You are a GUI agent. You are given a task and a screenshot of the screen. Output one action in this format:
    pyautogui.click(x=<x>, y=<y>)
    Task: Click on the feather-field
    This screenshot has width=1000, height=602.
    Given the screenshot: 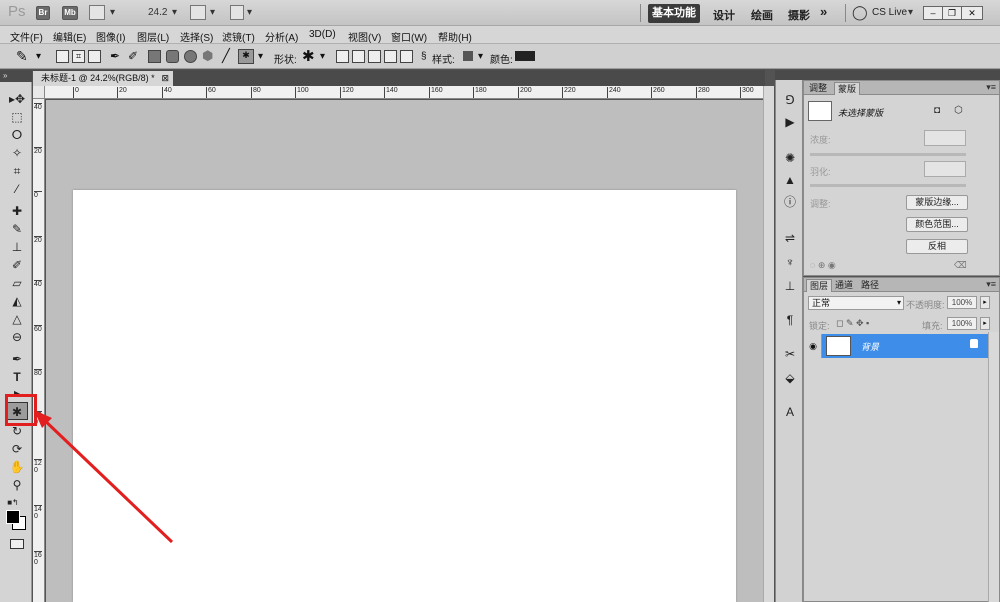 What is the action you would take?
    pyautogui.click(x=945, y=169)
    